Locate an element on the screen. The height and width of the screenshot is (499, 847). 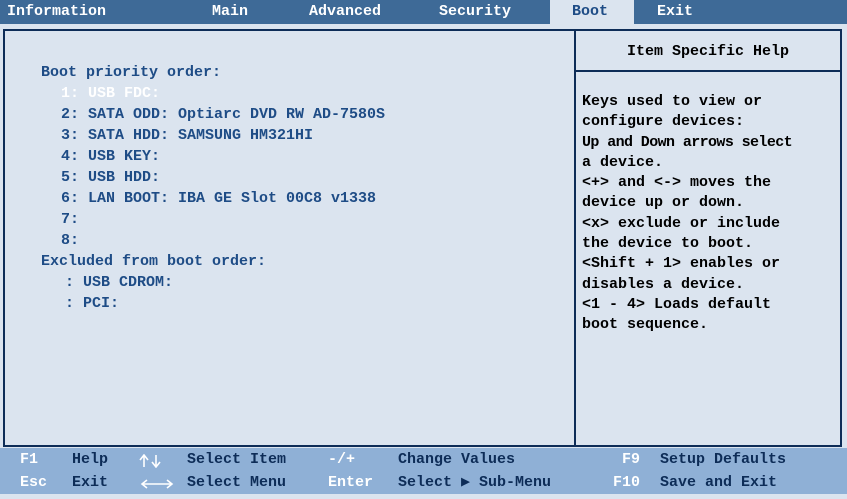
f10-key: F10 is located at coordinates (627, 482).